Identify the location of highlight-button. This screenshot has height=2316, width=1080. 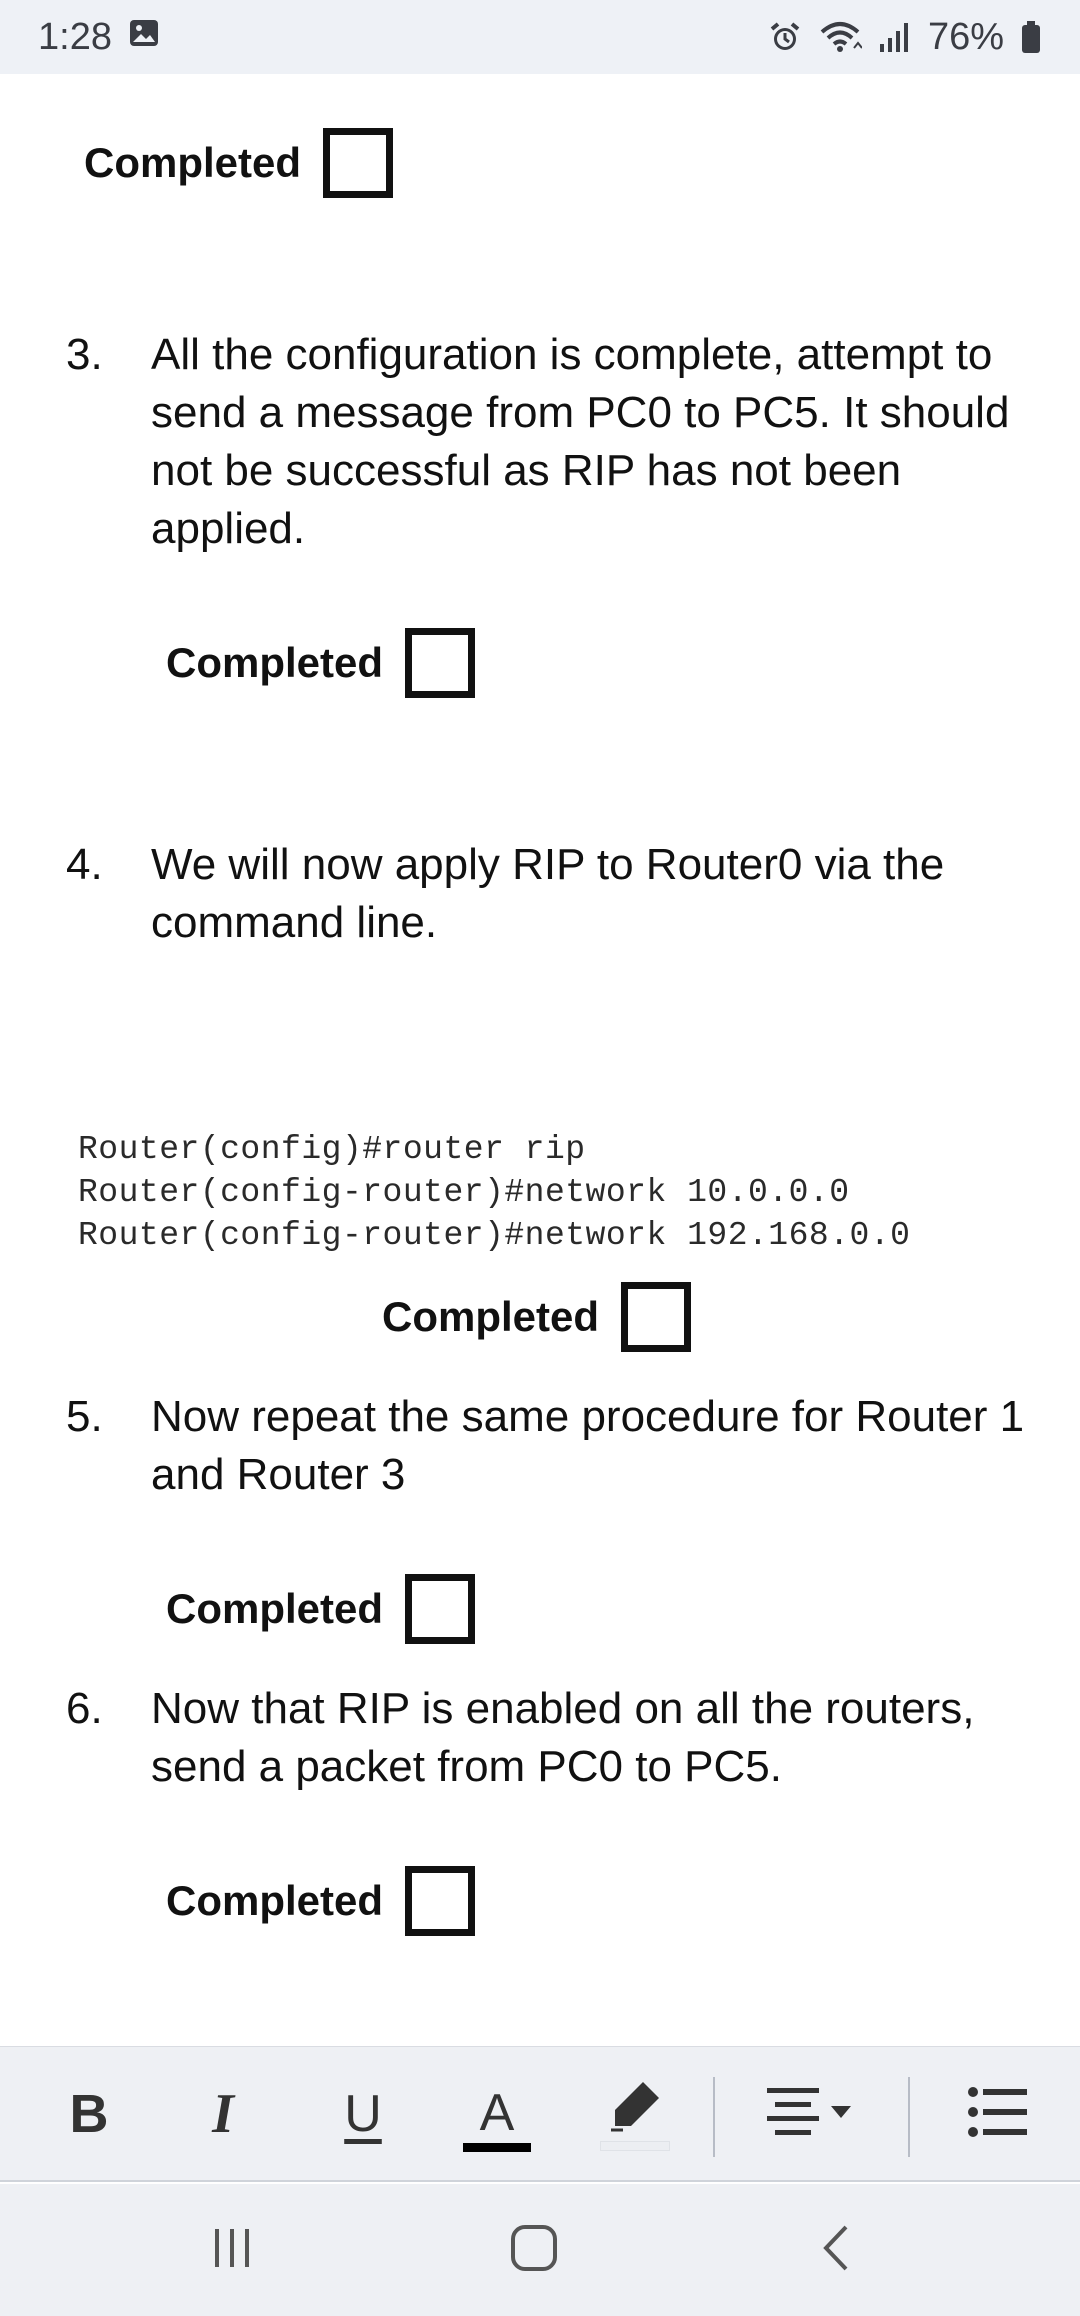
(635, 2114).